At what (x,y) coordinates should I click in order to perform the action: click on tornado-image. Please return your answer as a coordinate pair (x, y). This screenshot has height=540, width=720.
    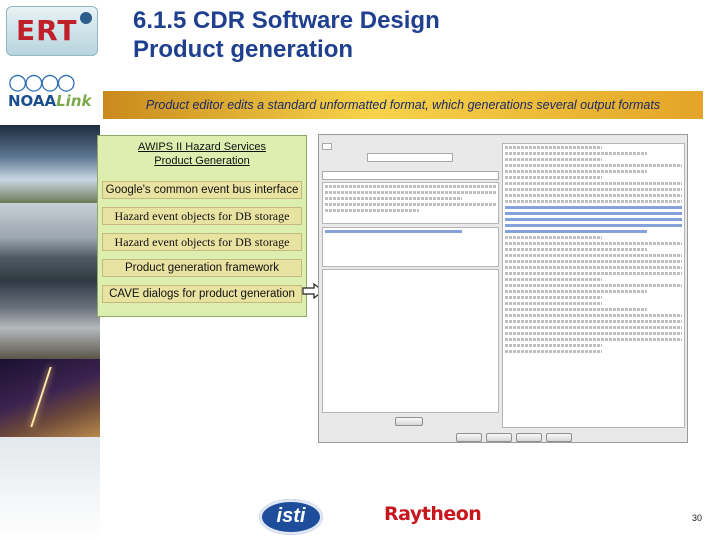
    Looking at the image, I should click on (50, 242).